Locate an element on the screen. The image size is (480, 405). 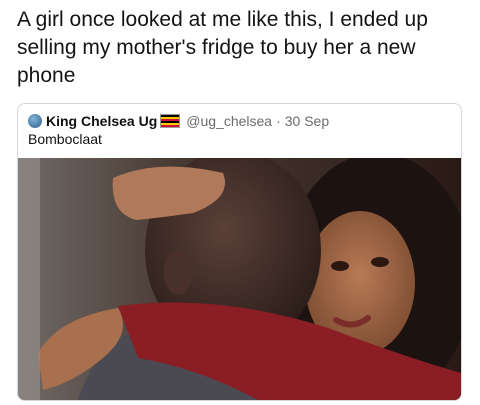
tweet-text: Bomboclaat is located at coordinates (65, 139).